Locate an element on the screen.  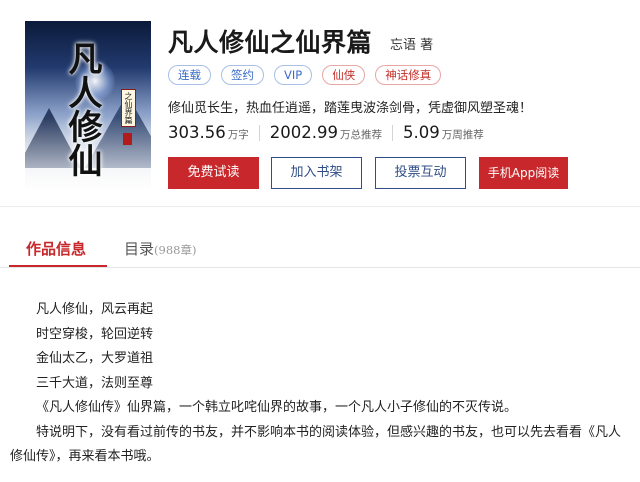
tab-table-of-contents: 目录(988章) is located at coordinates (160, 248).